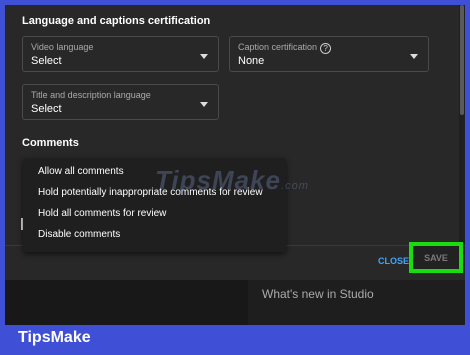 The height and width of the screenshot is (355, 470). Describe the element at coordinates (62, 47) in the screenshot. I see `video-language-label: Video language` at that location.